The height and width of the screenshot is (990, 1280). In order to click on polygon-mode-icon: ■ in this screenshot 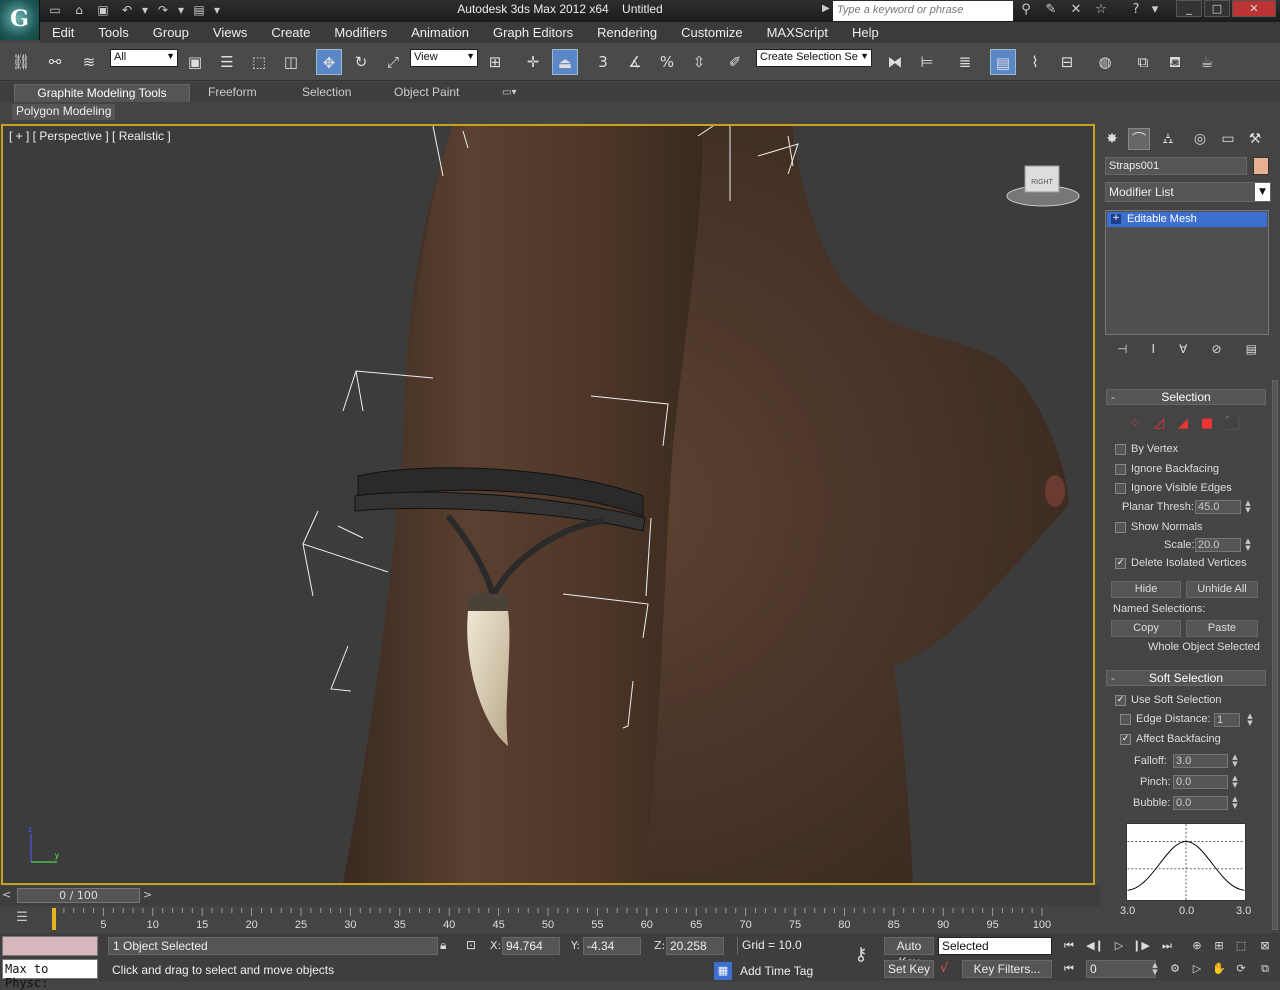, I will do `click(1207, 424)`.